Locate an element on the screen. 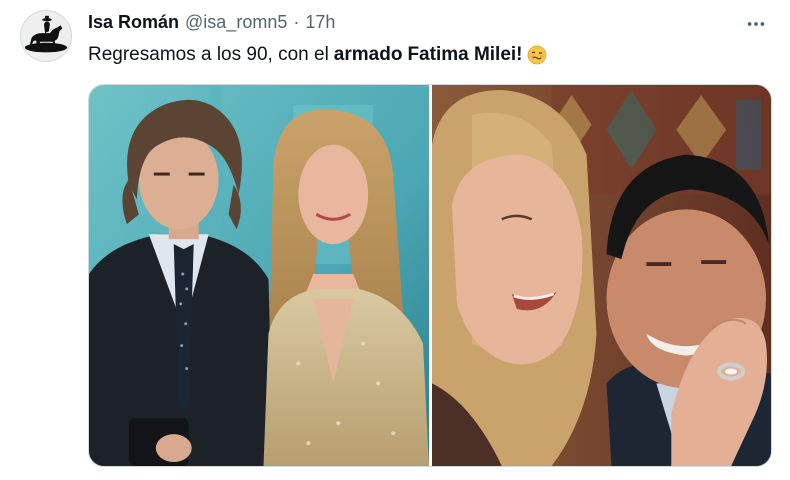 This screenshot has width=790, height=480. tweet-text-bold-armado: armado is located at coordinates (368, 54).